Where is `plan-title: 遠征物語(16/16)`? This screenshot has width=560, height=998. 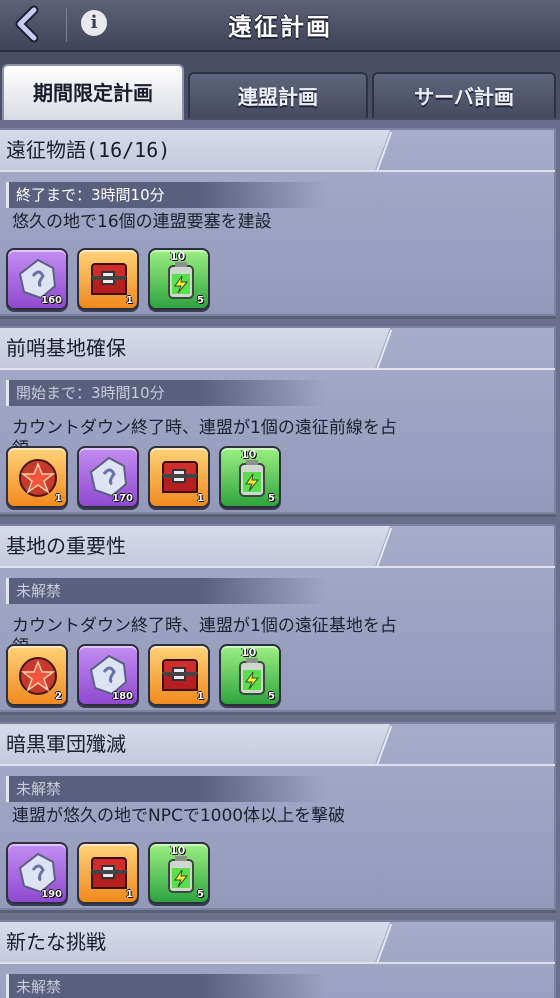 plan-title: 遠征物語(16/16) is located at coordinates (195, 151).